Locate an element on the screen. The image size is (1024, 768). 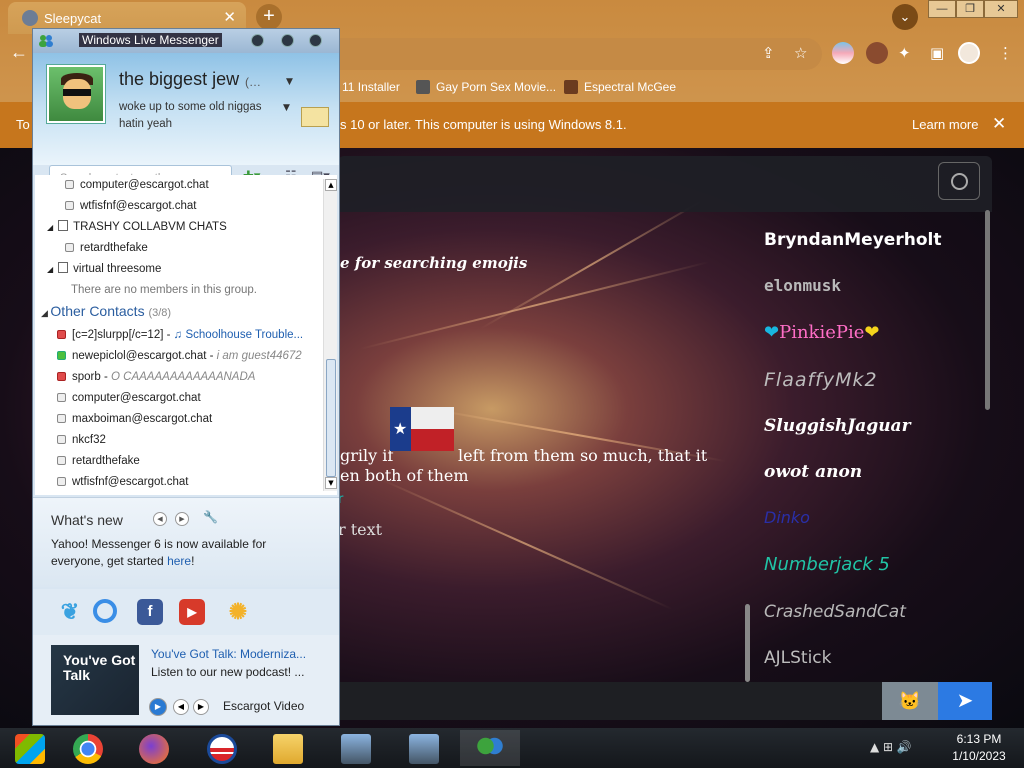
tab-close-icon: ✕ is located at coordinates (229, 17).